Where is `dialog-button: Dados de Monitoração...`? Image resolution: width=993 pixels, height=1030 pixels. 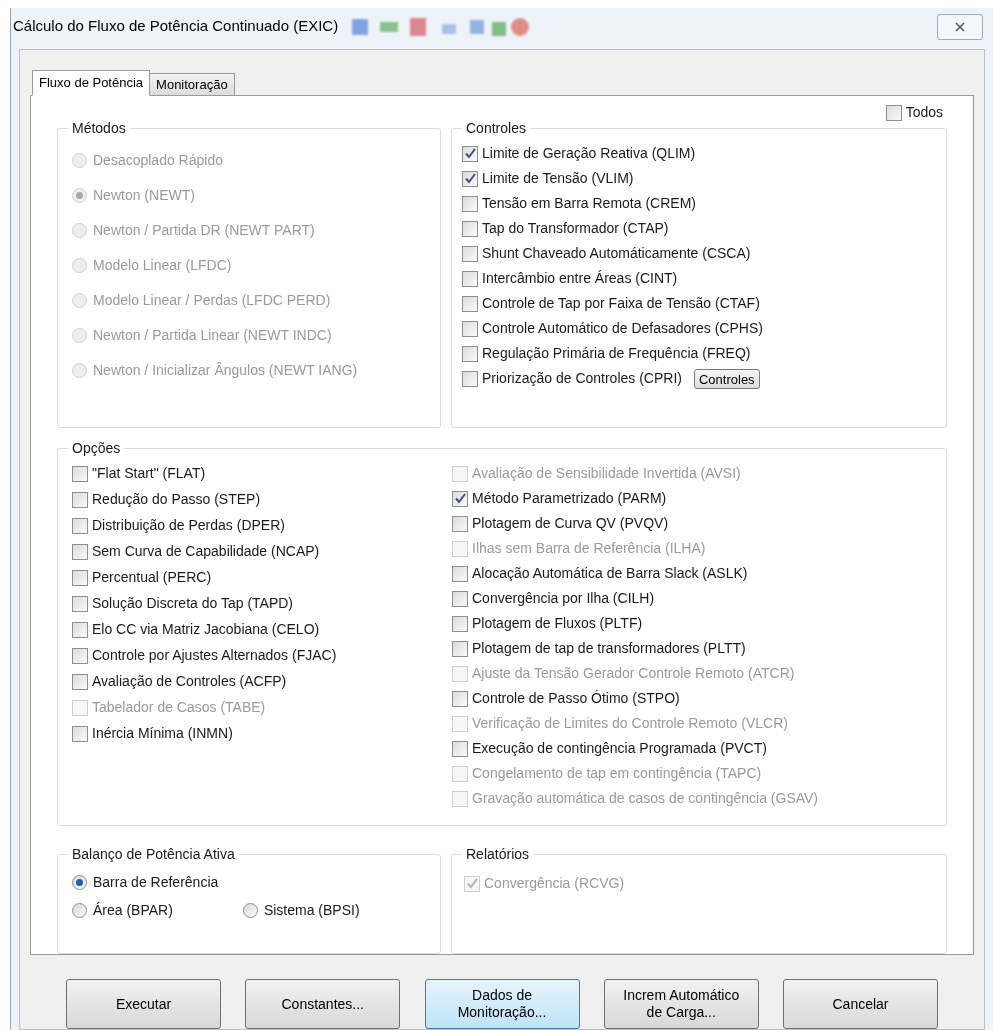 dialog-button: Dados de Monitoração... is located at coordinates (502, 1004).